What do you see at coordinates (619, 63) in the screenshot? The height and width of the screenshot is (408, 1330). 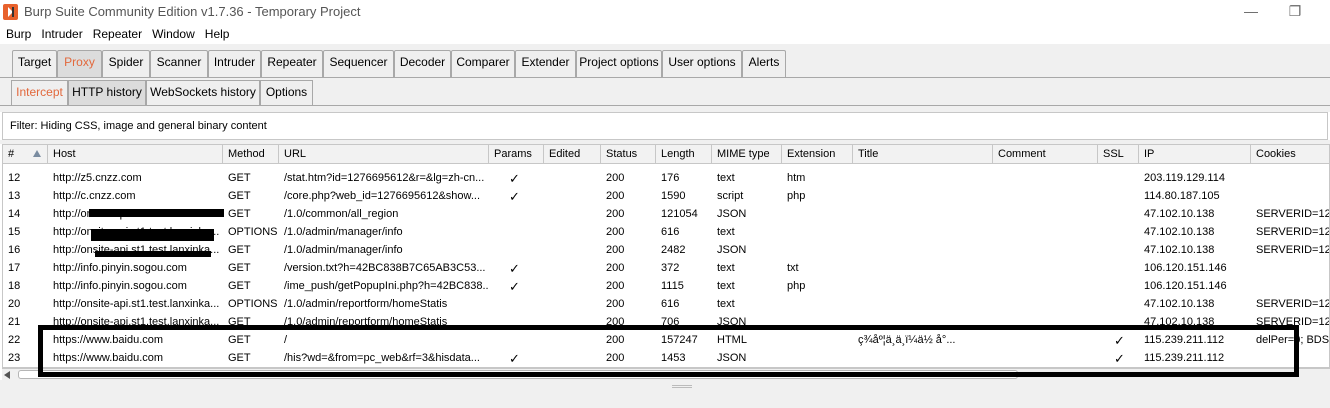 I see `tab-project-options: Project options` at bounding box center [619, 63].